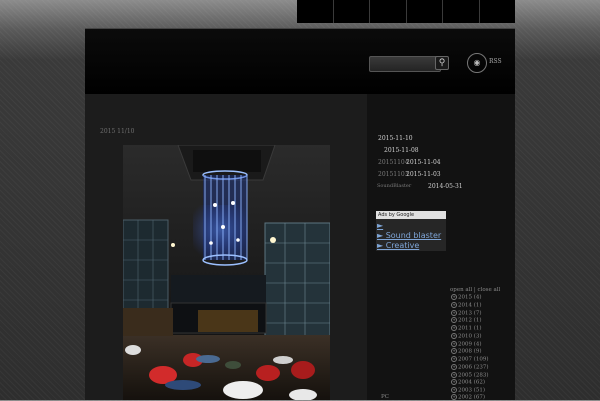 This screenshot has width=600, height=401. I want to click on archive-year-item: +2007 (109), so click(470, 359).